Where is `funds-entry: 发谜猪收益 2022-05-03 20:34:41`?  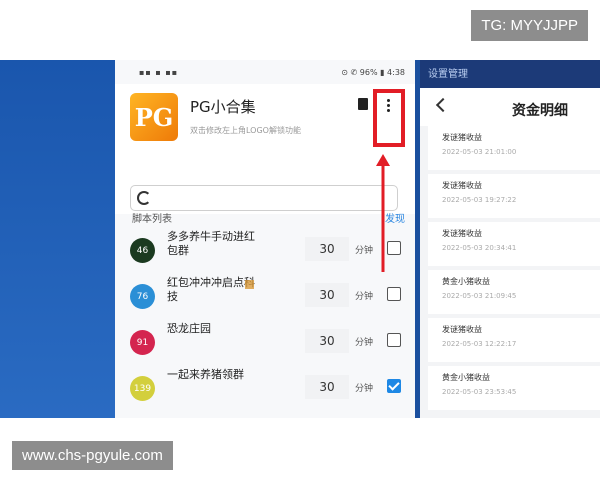 funds-entry: 发谜猪收益 2022-05-03 20:34:41 is located at coordinates (514, 244).